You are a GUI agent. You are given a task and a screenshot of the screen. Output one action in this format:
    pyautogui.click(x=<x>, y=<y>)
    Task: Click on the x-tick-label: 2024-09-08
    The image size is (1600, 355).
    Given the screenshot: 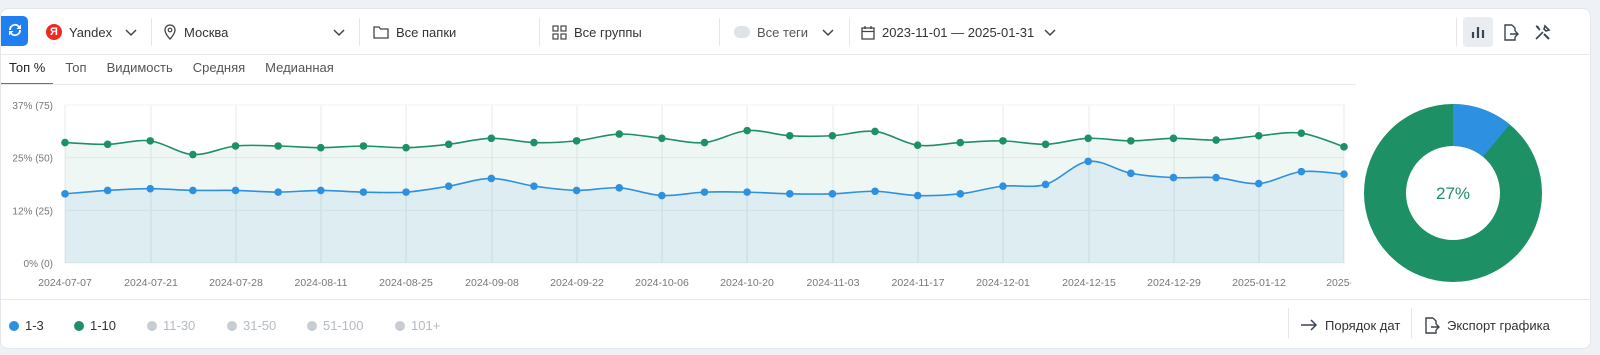 What is the action you would take?
    pyautogui.click(x=492, y=283)
    